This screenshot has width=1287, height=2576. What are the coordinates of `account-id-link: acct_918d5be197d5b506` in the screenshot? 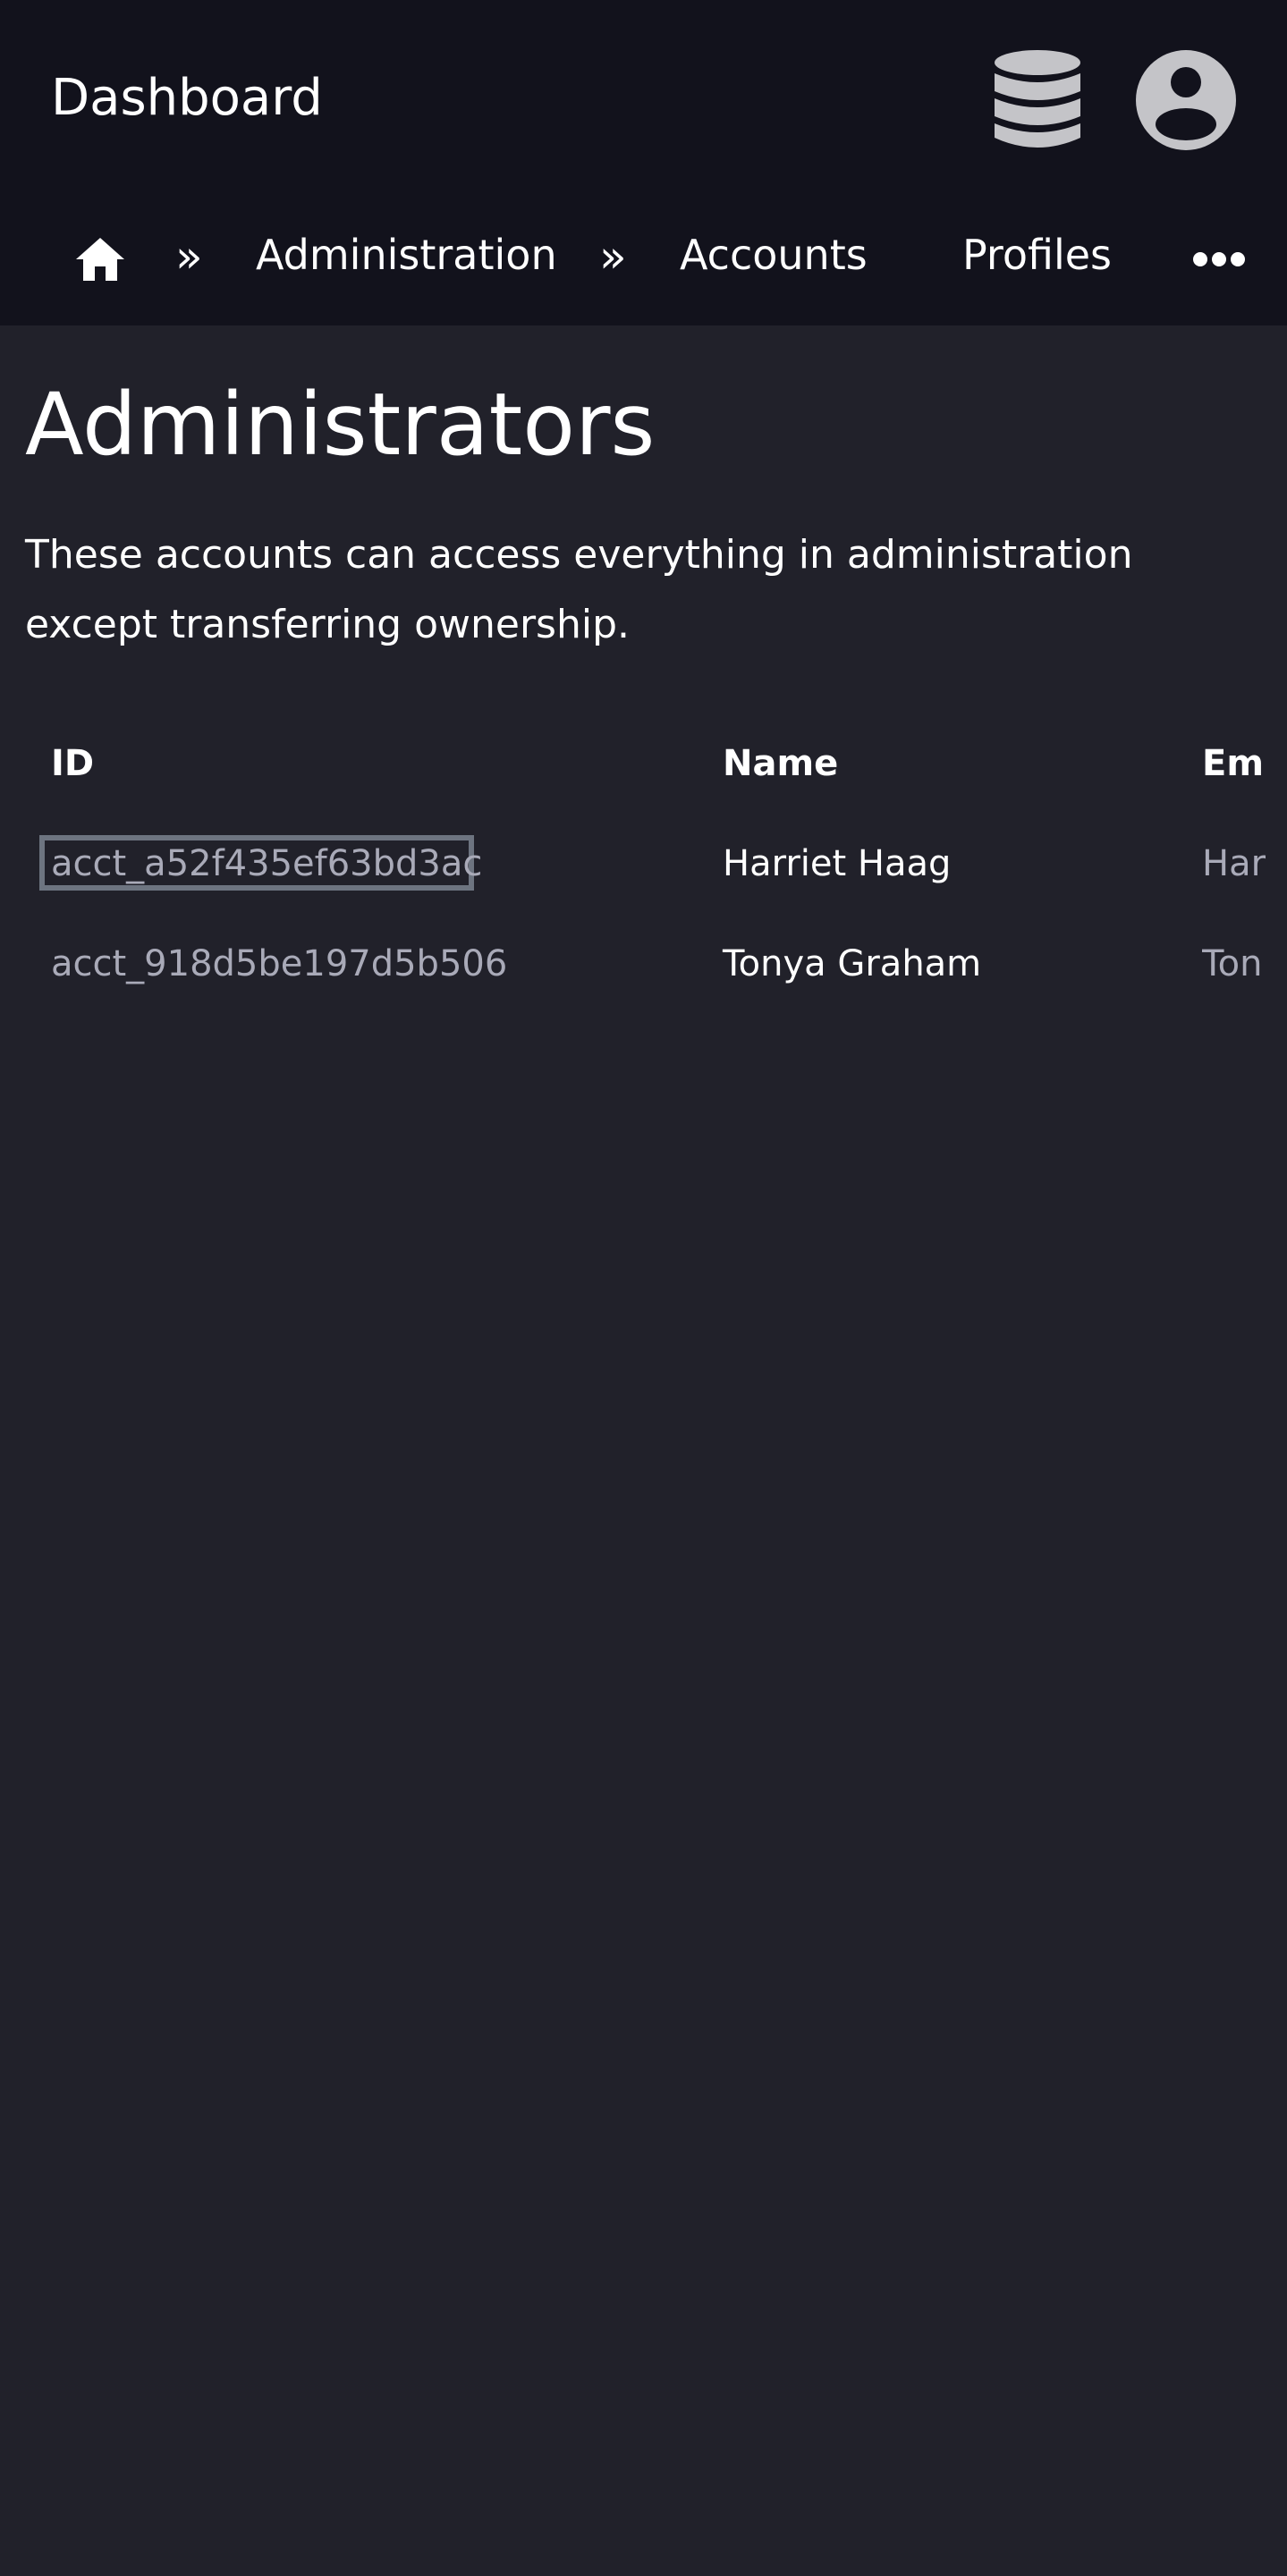 It's located at (279, 964).